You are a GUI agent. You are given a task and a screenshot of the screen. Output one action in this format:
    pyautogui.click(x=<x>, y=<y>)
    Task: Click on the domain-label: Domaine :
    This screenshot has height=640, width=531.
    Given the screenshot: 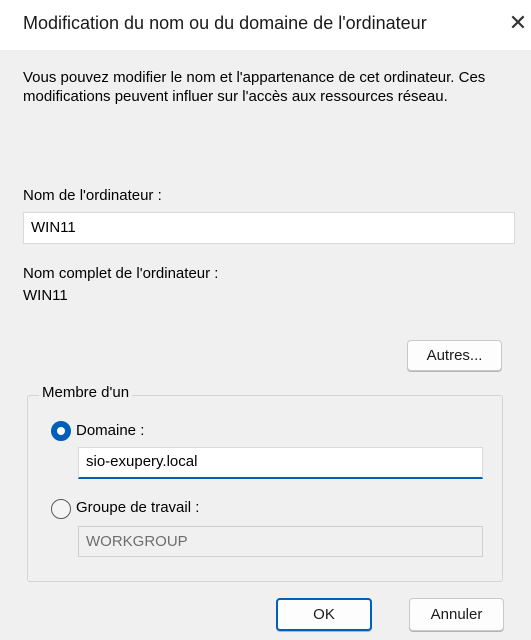 What is the action you would take?
    pyautogui.click(x=110, y=430)
    